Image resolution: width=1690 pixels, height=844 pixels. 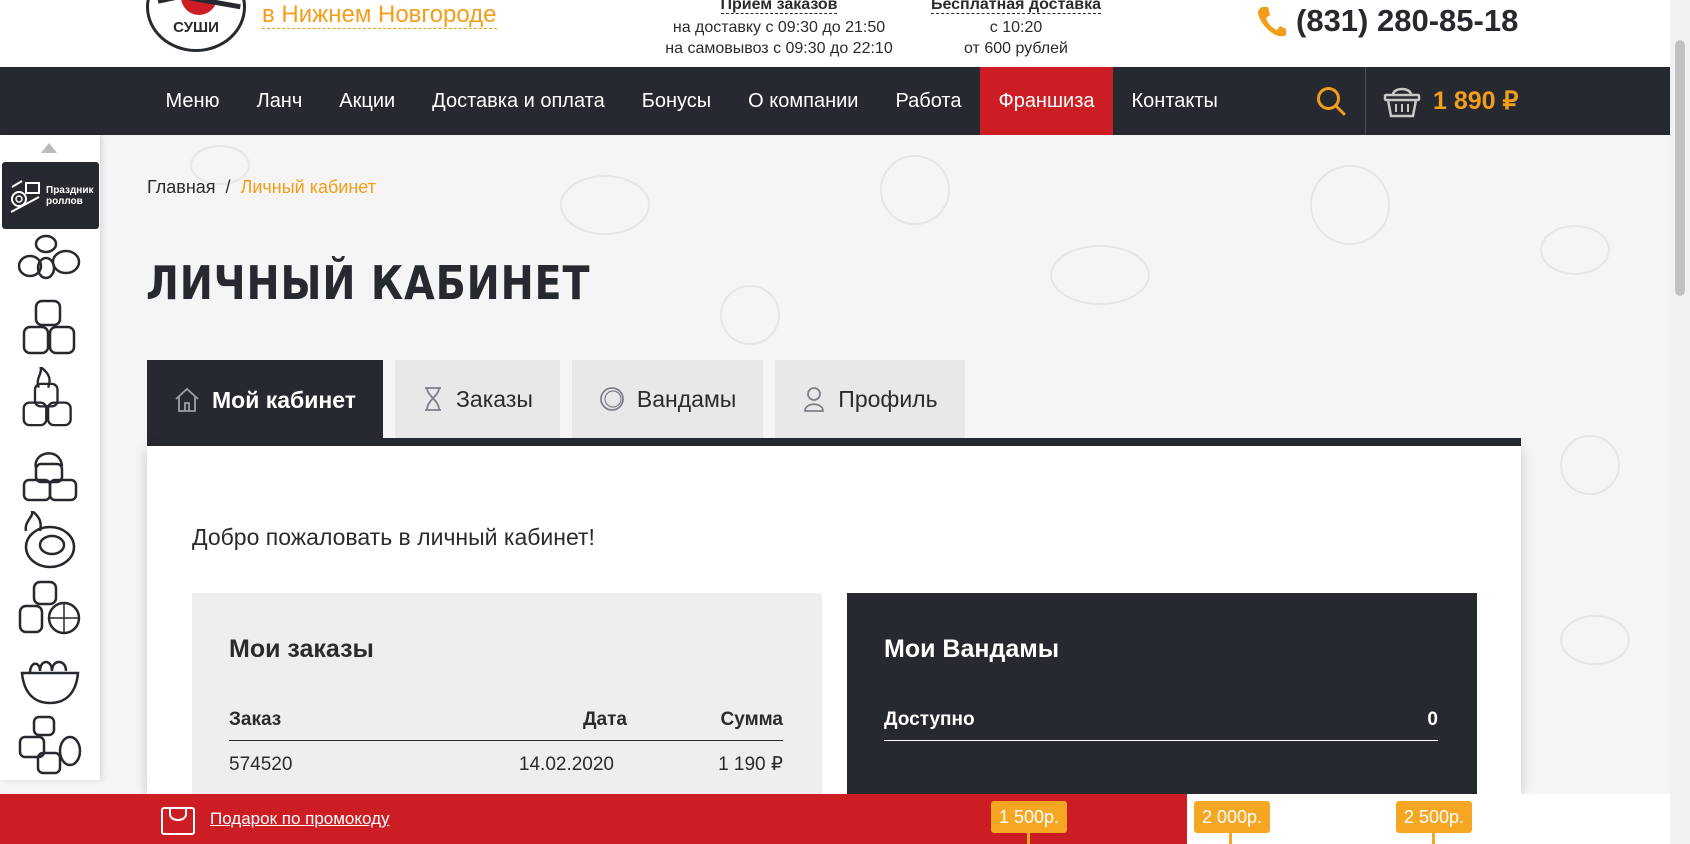 What do you see at coordinates (814, 399) in the screenshot?
I see `user-icon` at bounding box center [814, 399].